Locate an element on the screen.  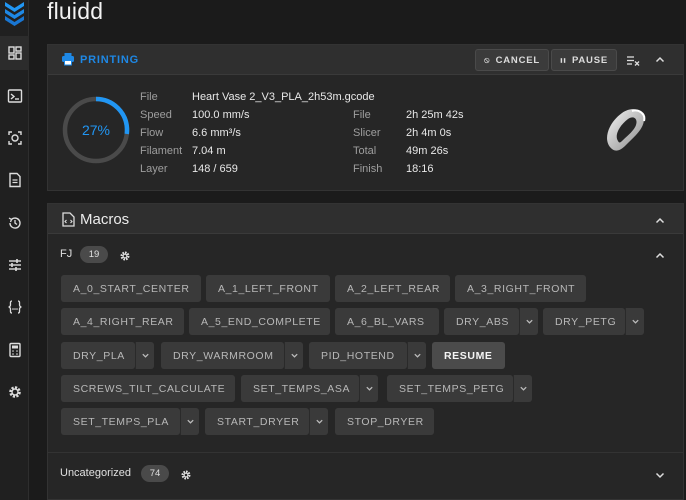
status-card-header: PRINTING CANCEL PAUSE is located at coordinates (365, 60).